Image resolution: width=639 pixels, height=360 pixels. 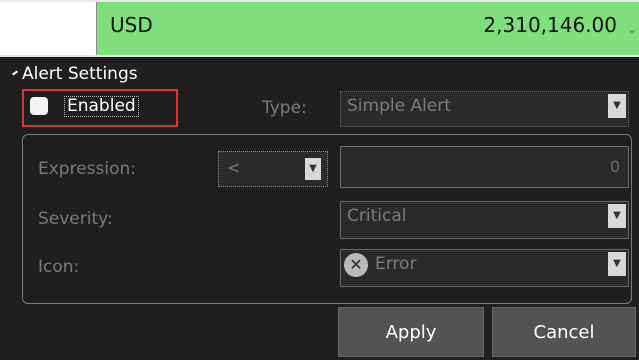 I want to click on currency-text: USD, so click(x=131, y=25).